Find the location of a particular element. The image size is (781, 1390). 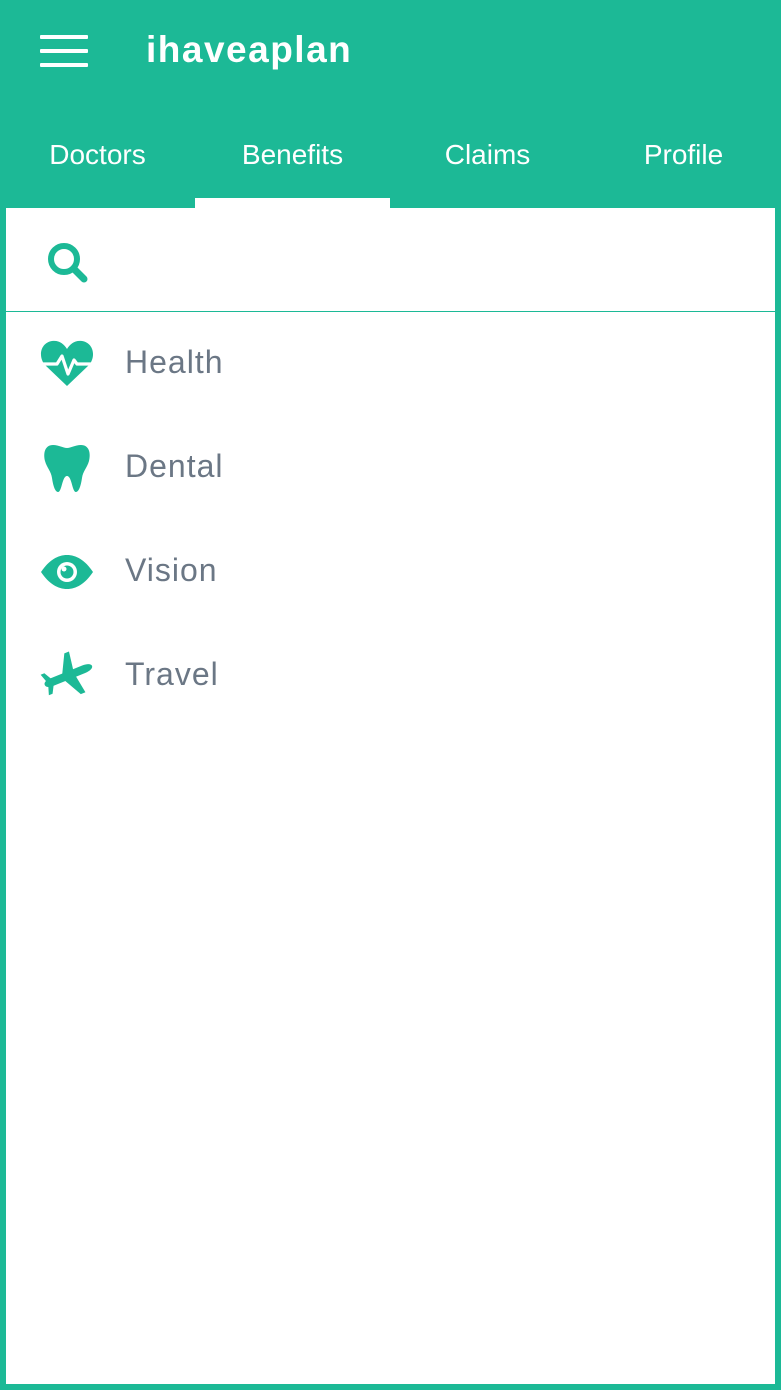

active-tab-indicator is located at coordinates (292, 203).